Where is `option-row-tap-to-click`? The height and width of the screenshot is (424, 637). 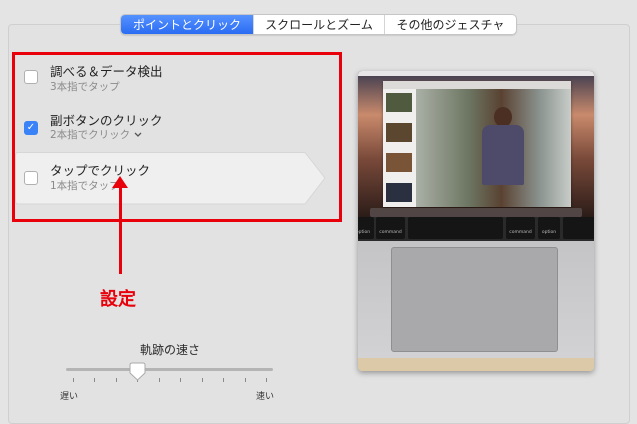 option-row-tap-to-click is located at coordinates (31, 178).